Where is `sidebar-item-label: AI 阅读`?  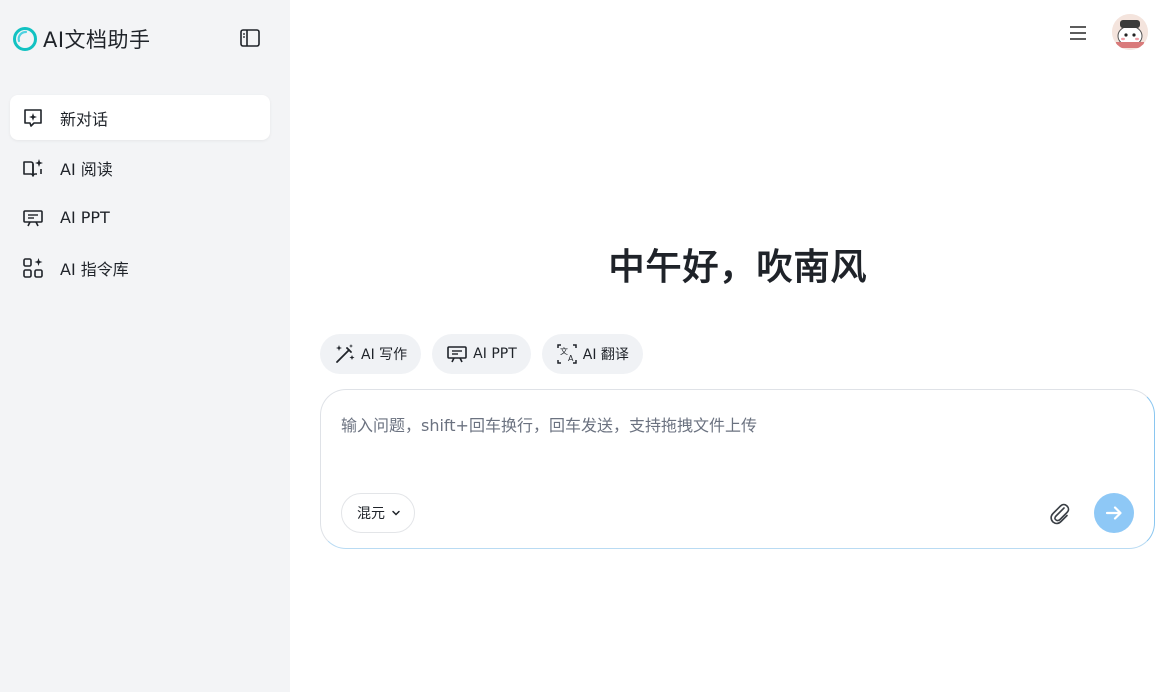
sidebar-item-label: AI 阅读 is located at coordinates (86, 169).